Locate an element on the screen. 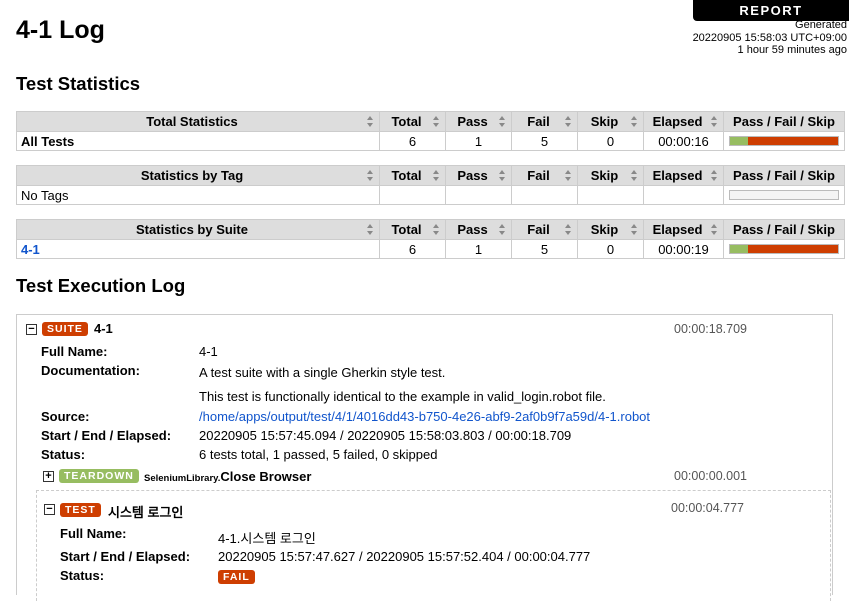  table-row: 4-1 6 1 5 0 00:00:19 is located at coordinates (430, 249).